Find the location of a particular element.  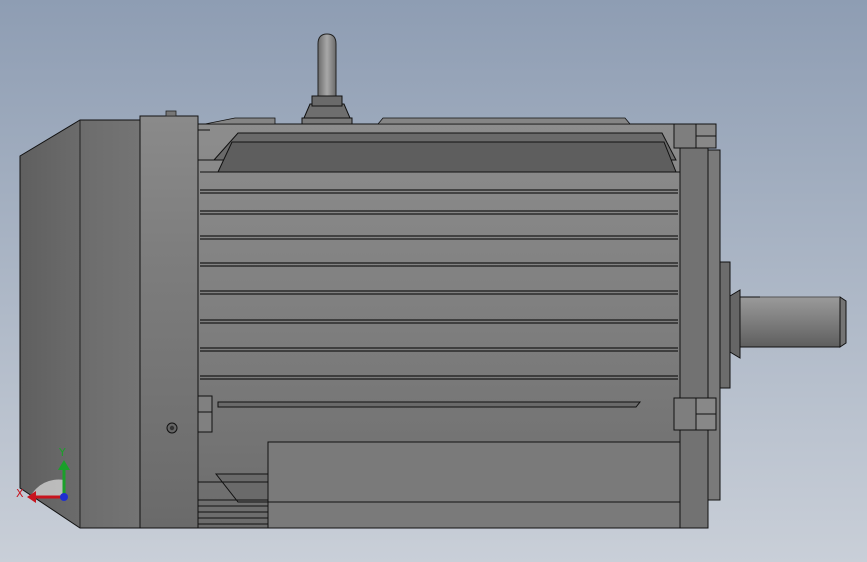

drive-end-flange is located at coordinates (702, 326).